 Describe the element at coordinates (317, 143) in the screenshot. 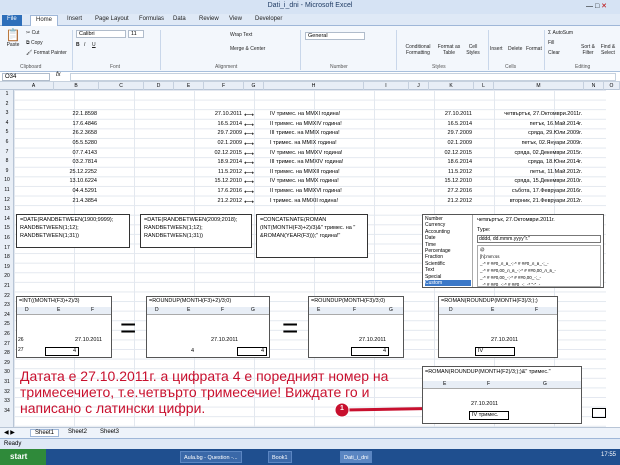

I see `cell-quarter-text: I тримес. на MMIX година!` at that location.